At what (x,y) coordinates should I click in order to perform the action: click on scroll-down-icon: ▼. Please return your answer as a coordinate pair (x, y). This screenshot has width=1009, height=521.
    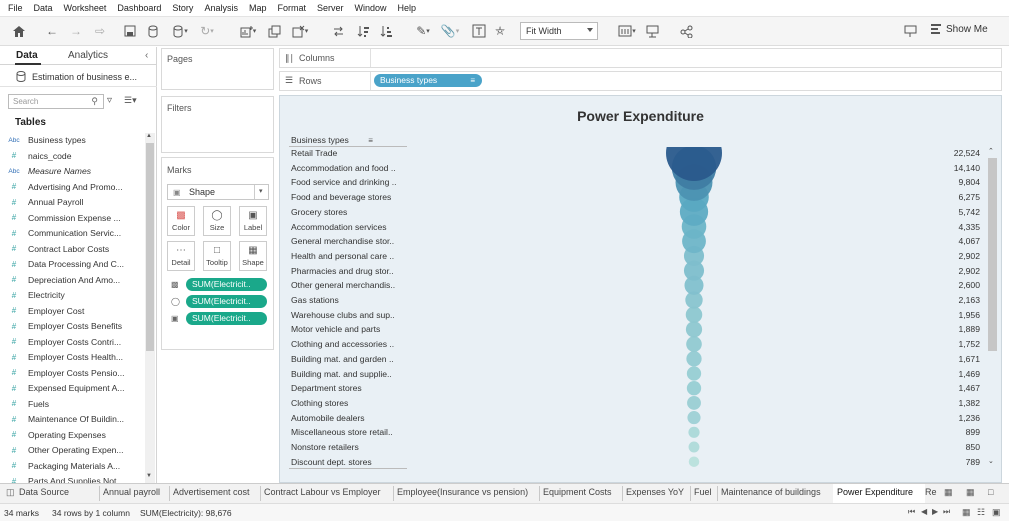
    Looking at the image, I should click on (149, 476).